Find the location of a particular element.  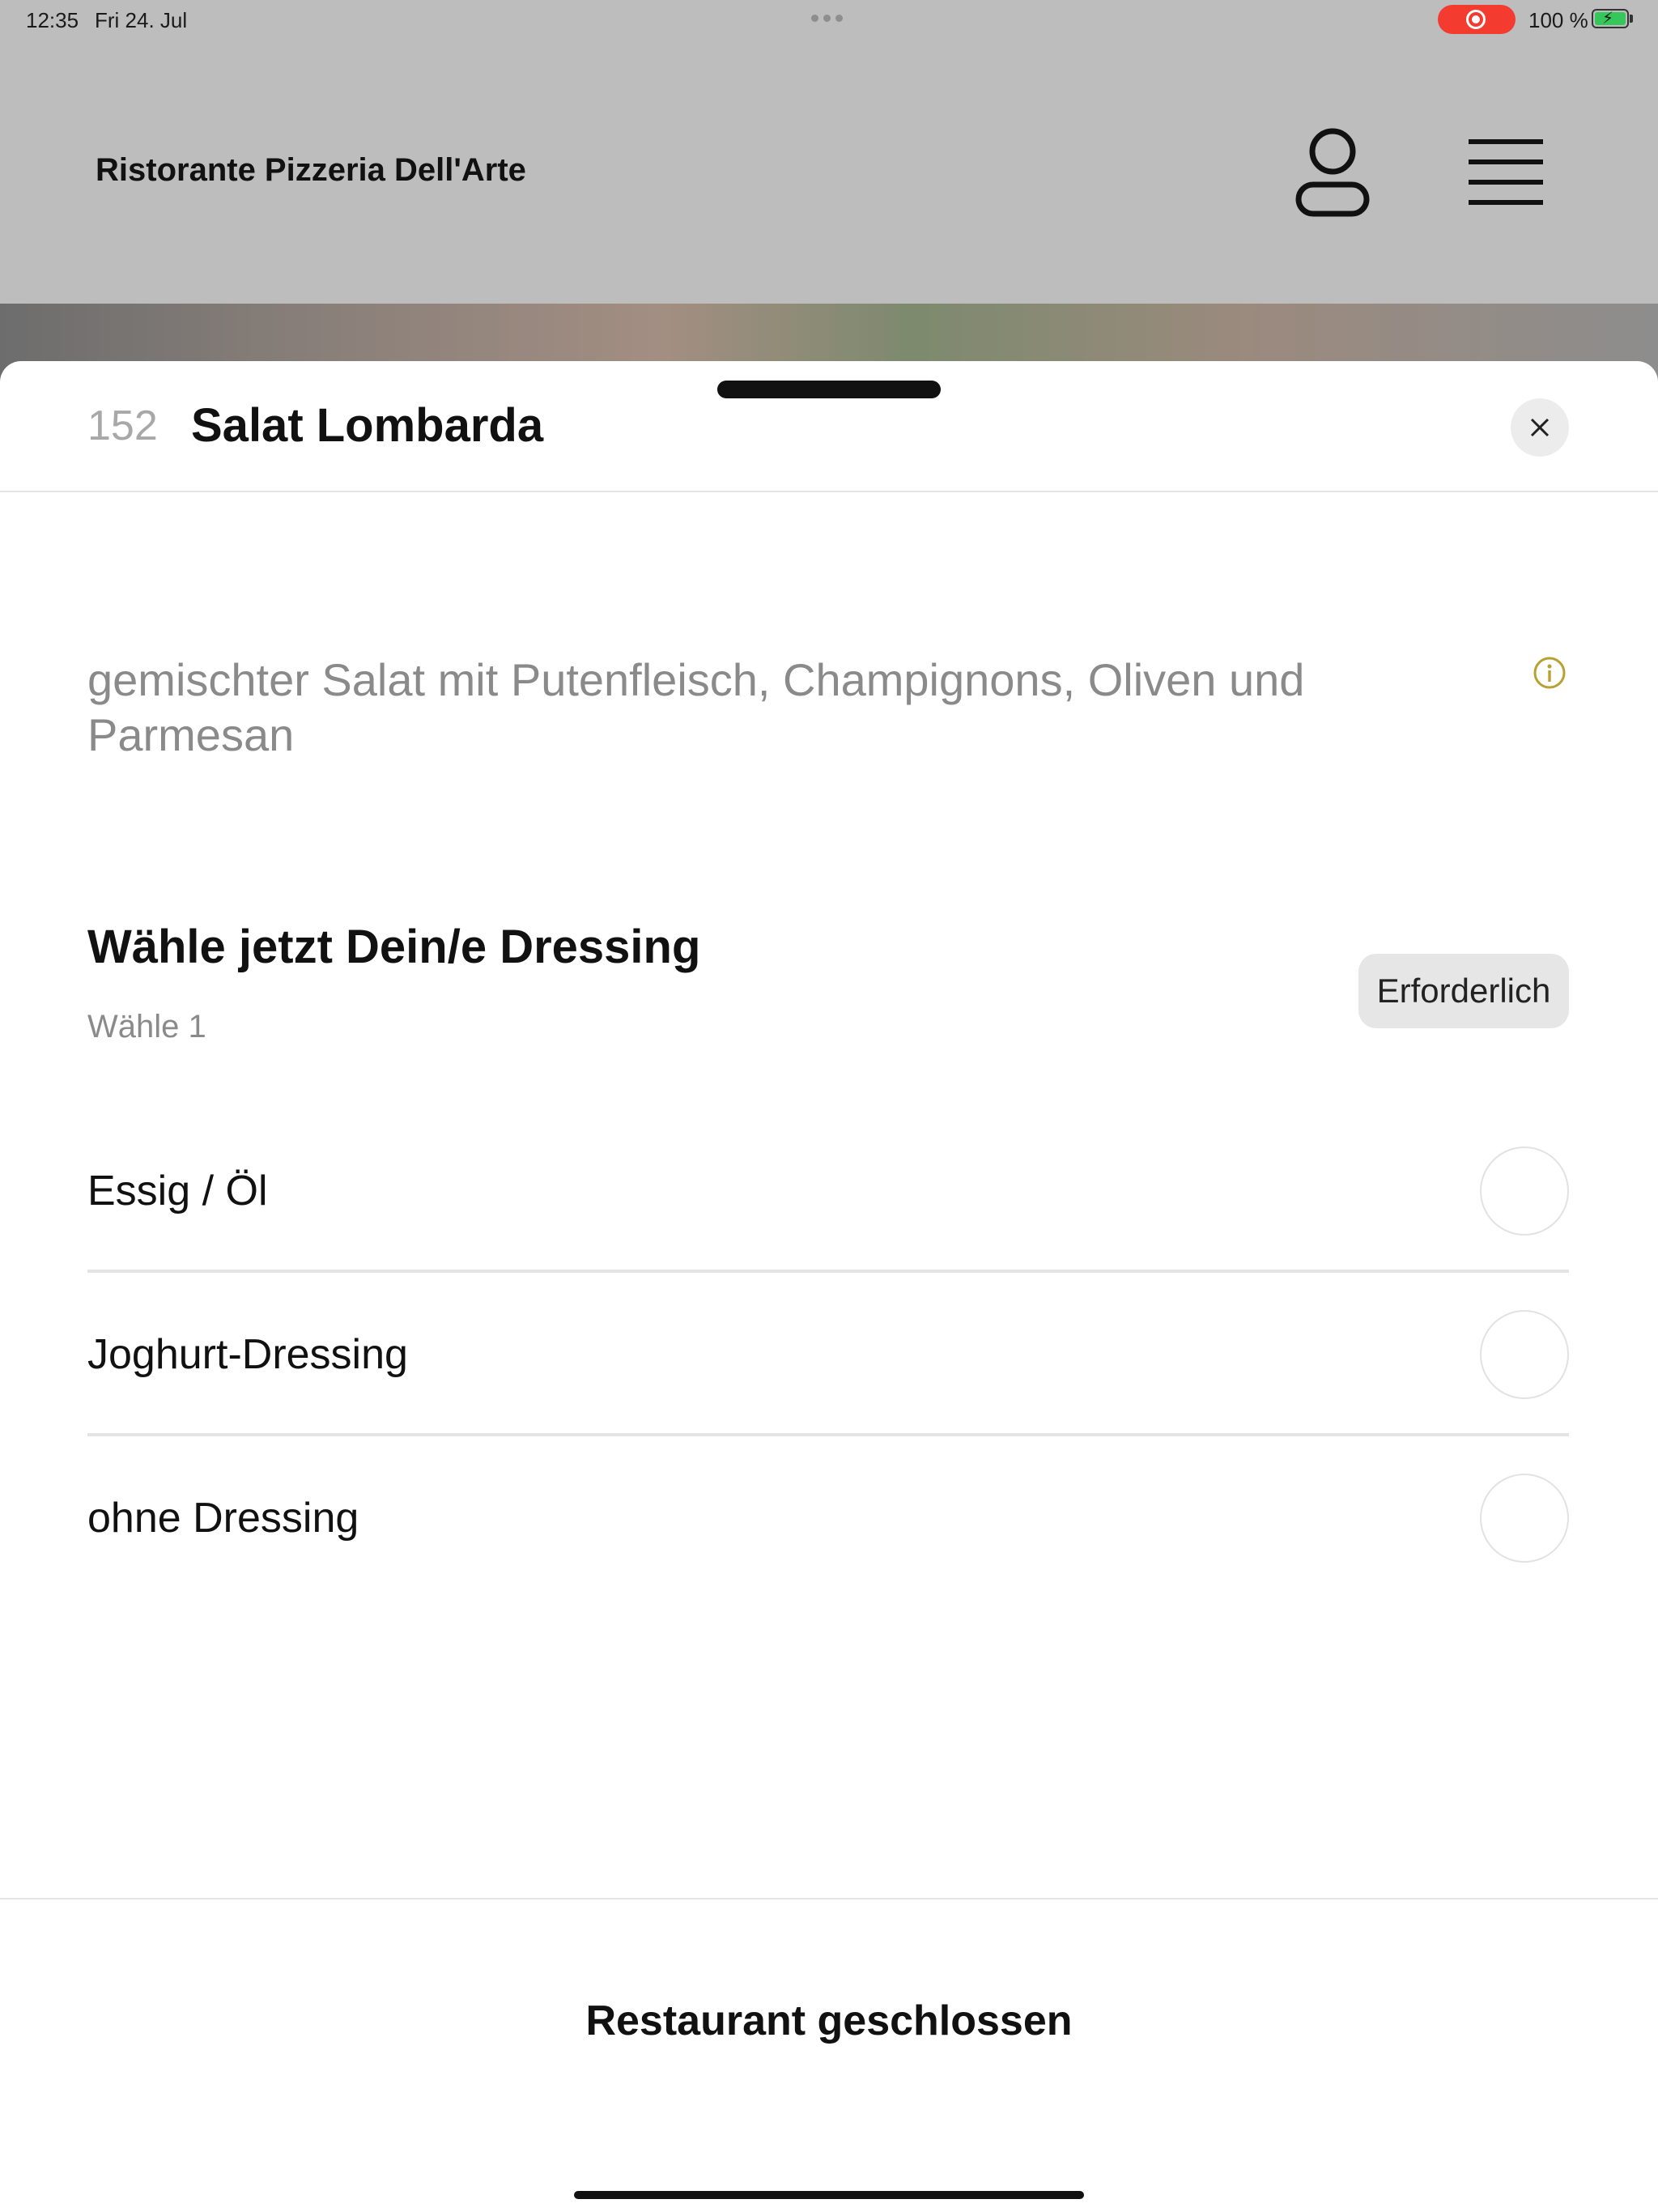

footer-divider is located at coordinates (829, 1898).